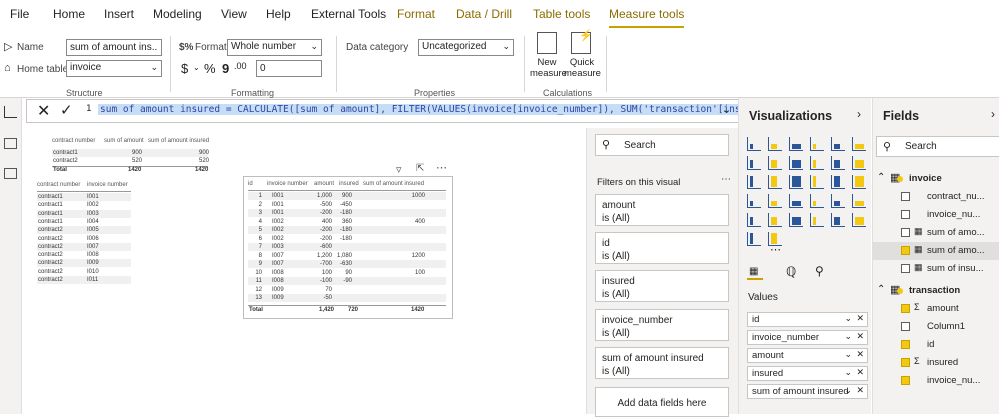  Describe the element at coordinates (416, 14) in the screenshot. I see `tab-format: Format` at that location.